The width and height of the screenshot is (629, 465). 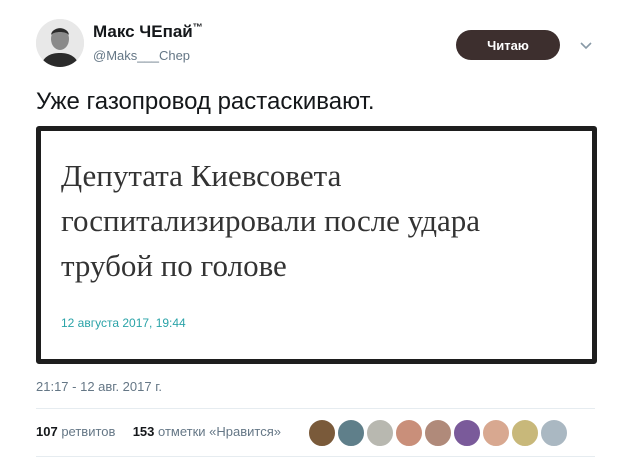 I want to click on headline-line: госпитализировали после удара, so click(x=271, y=220).